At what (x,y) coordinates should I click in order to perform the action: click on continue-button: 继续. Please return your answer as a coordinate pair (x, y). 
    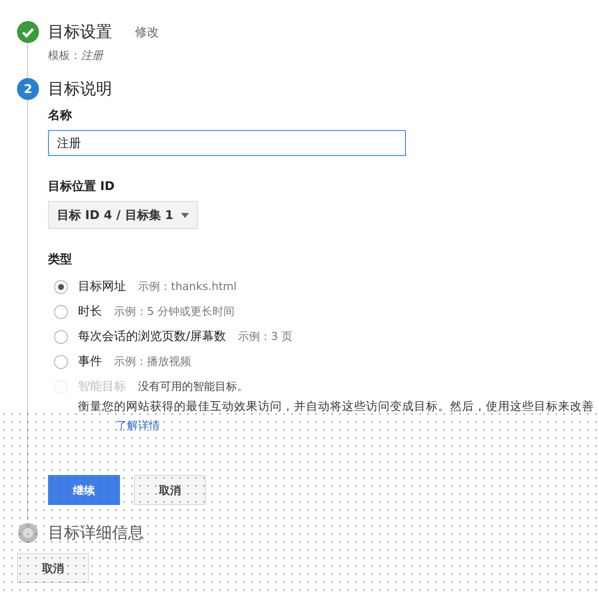
    Looking at the image, I should click on (84, 490).